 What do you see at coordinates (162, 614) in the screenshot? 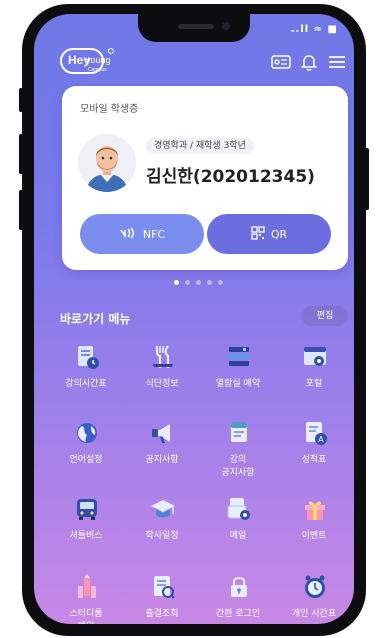
I see `shortcut-label: 출결조회` at bounding box center [162, 614].